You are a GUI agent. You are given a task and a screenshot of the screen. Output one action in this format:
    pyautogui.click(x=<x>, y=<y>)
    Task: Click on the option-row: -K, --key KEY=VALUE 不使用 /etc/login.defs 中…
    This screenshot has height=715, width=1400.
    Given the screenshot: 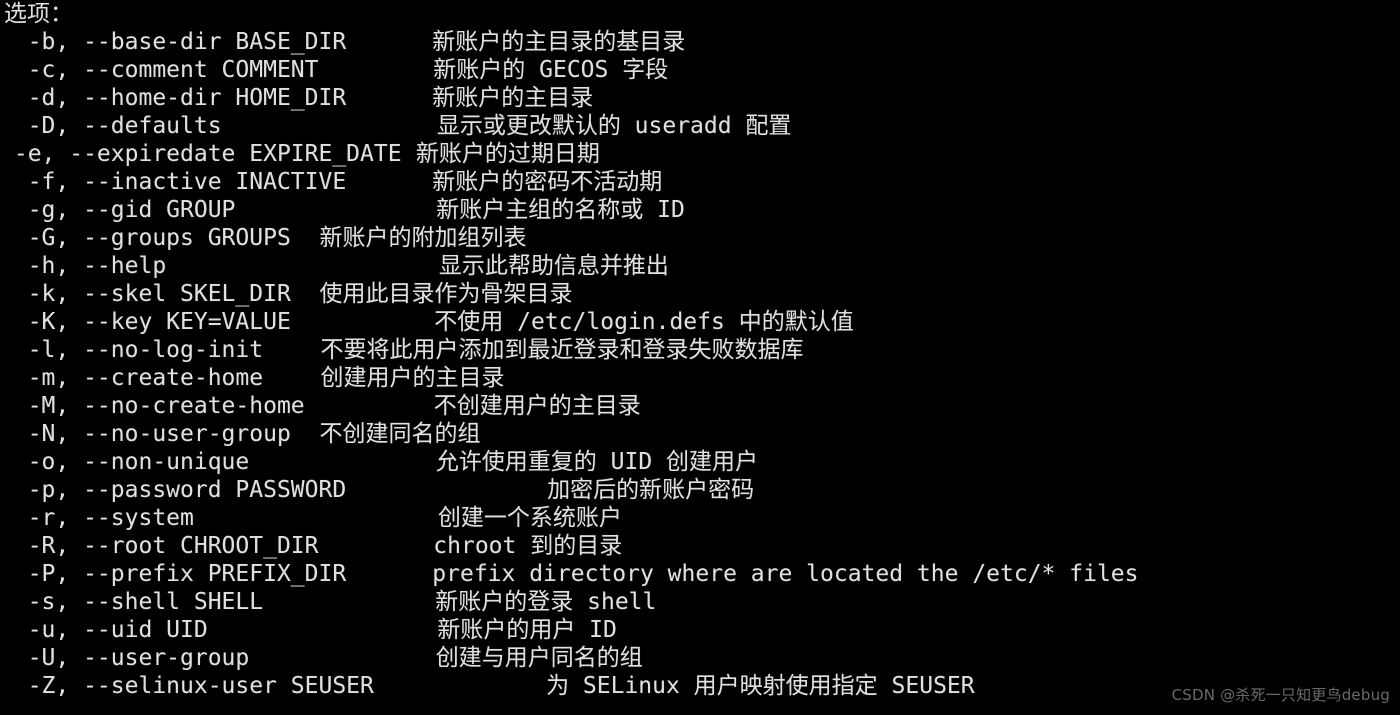 What is the action you would take?
    pyautogui.click(x=700, y=322)
    